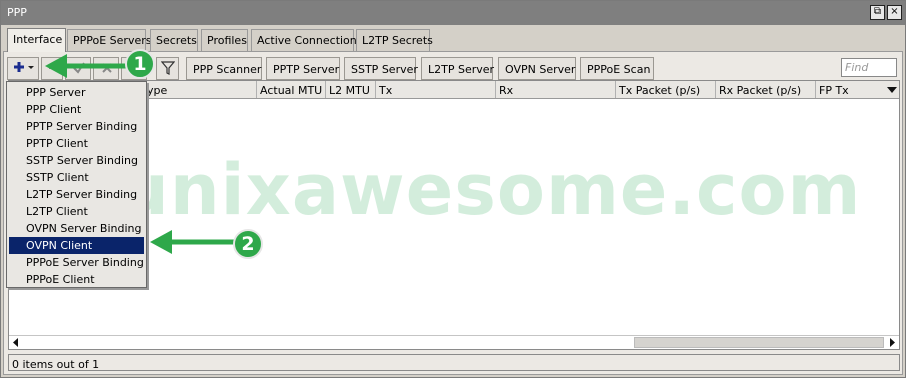  Describe the element at coordinates (759, 342) in the screenshot. I see `scroll-thumb` at that location.